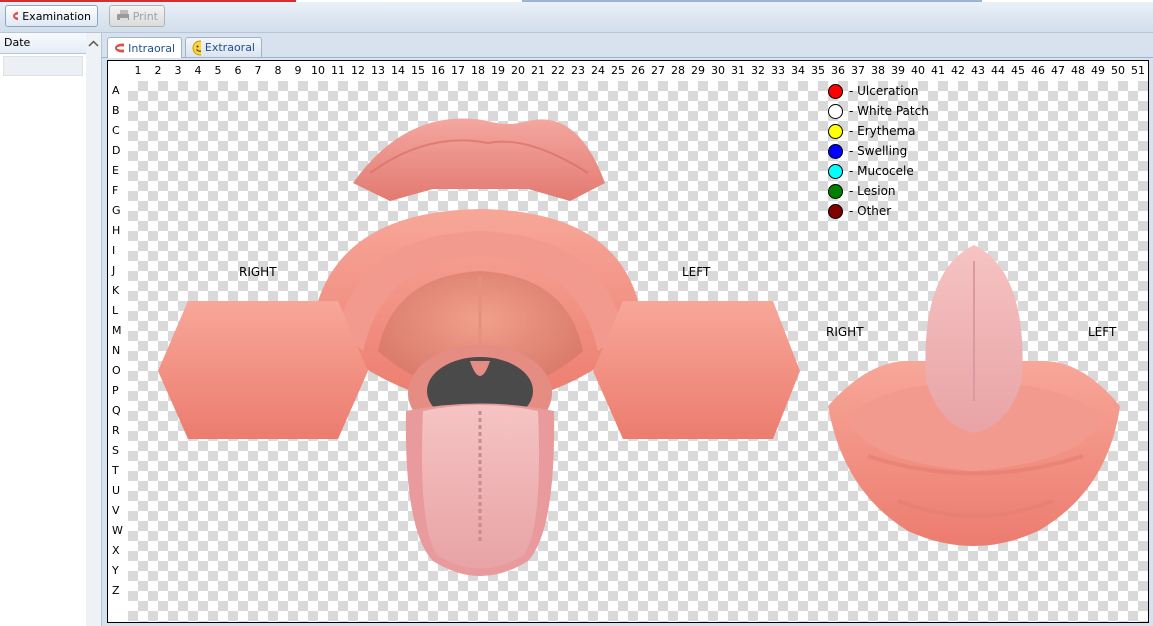 Image resolution: width=1153 pixels, height=626 pixels. Describe the element at coordinates (778, 71) in the screenshot. I see `column-header: 33` at that location.